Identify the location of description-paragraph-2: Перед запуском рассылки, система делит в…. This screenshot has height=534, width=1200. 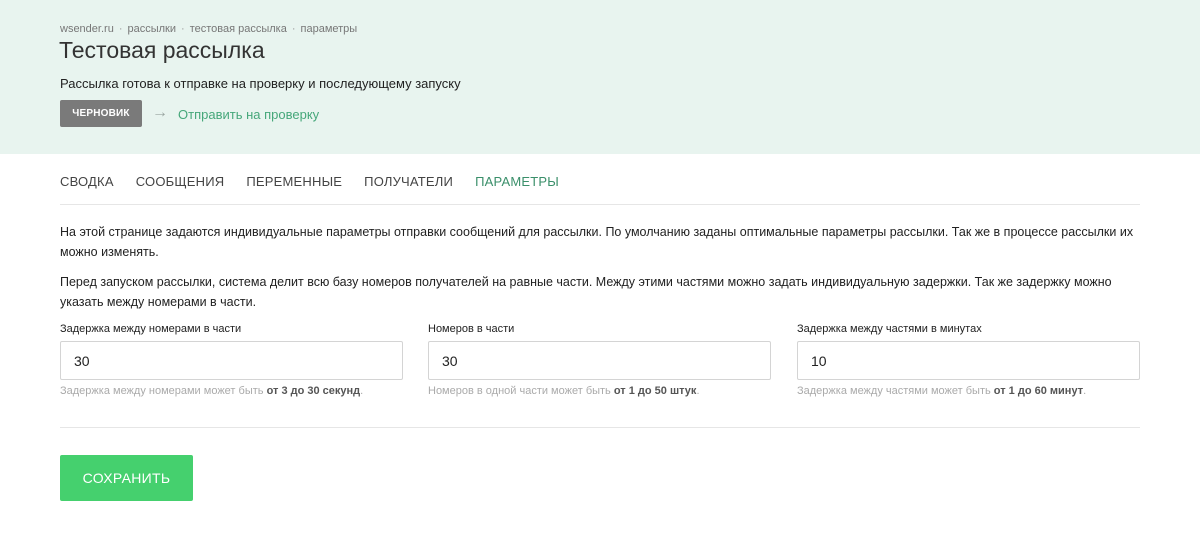
(586, 292).